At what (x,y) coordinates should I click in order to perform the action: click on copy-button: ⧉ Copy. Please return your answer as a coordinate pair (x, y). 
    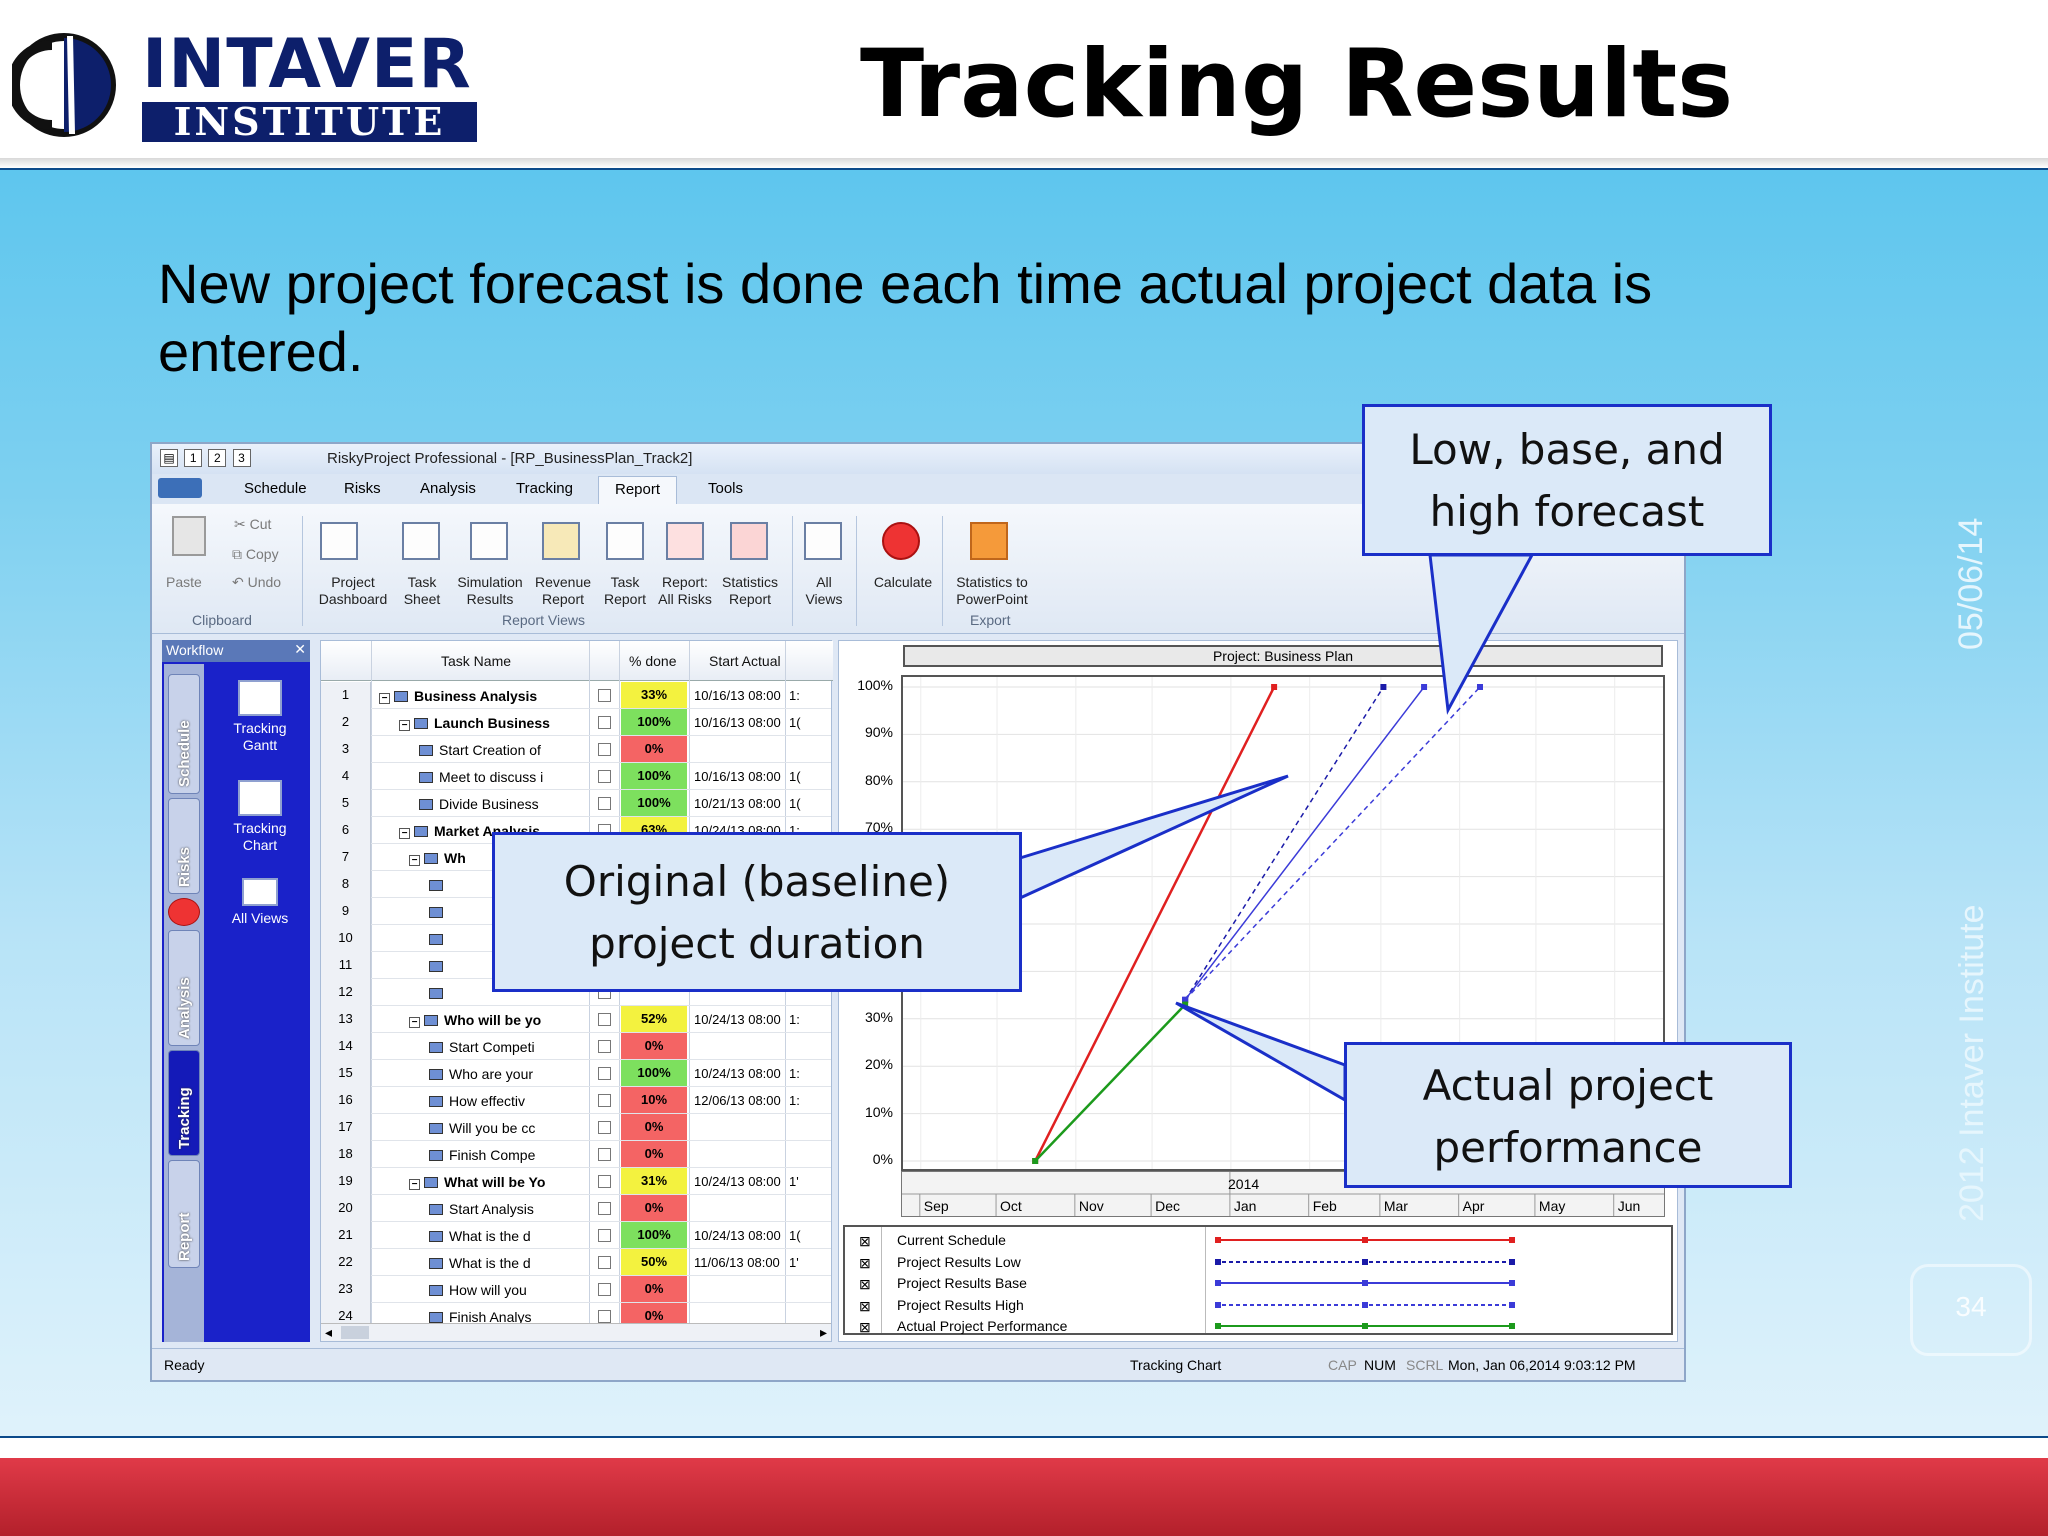
    Looking at the image, I should click on (255, 554).